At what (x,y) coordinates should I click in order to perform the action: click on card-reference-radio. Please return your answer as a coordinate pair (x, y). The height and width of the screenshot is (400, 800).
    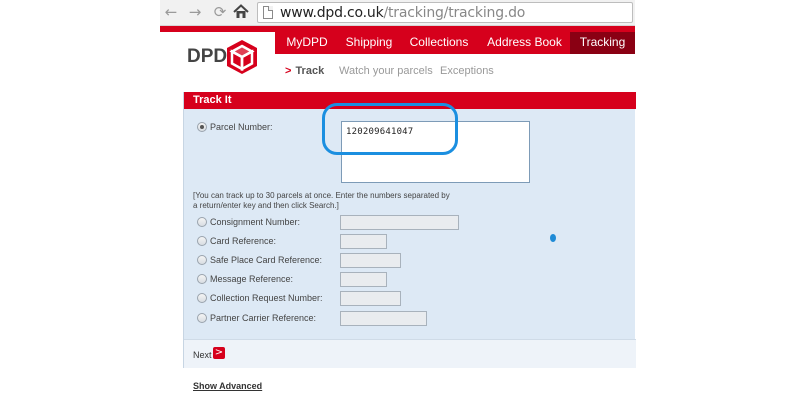
    Looking at the image, I should click on (202, 241).